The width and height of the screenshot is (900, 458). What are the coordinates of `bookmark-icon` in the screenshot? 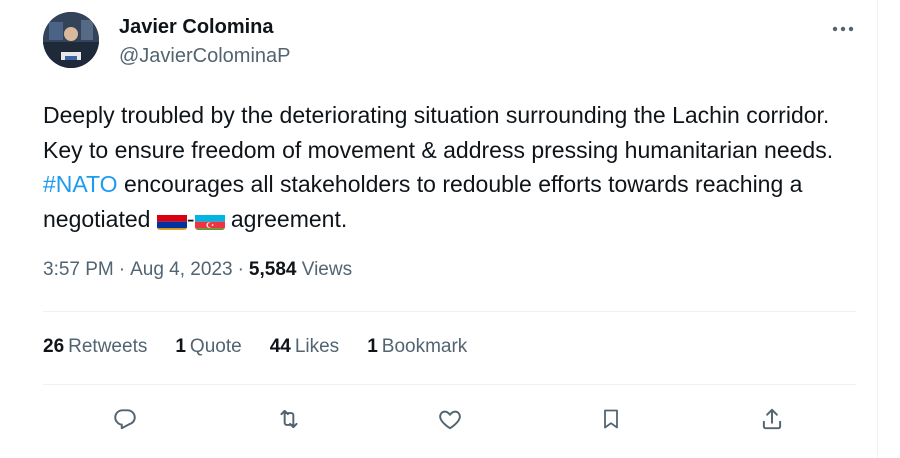 It's located at (611, 419).